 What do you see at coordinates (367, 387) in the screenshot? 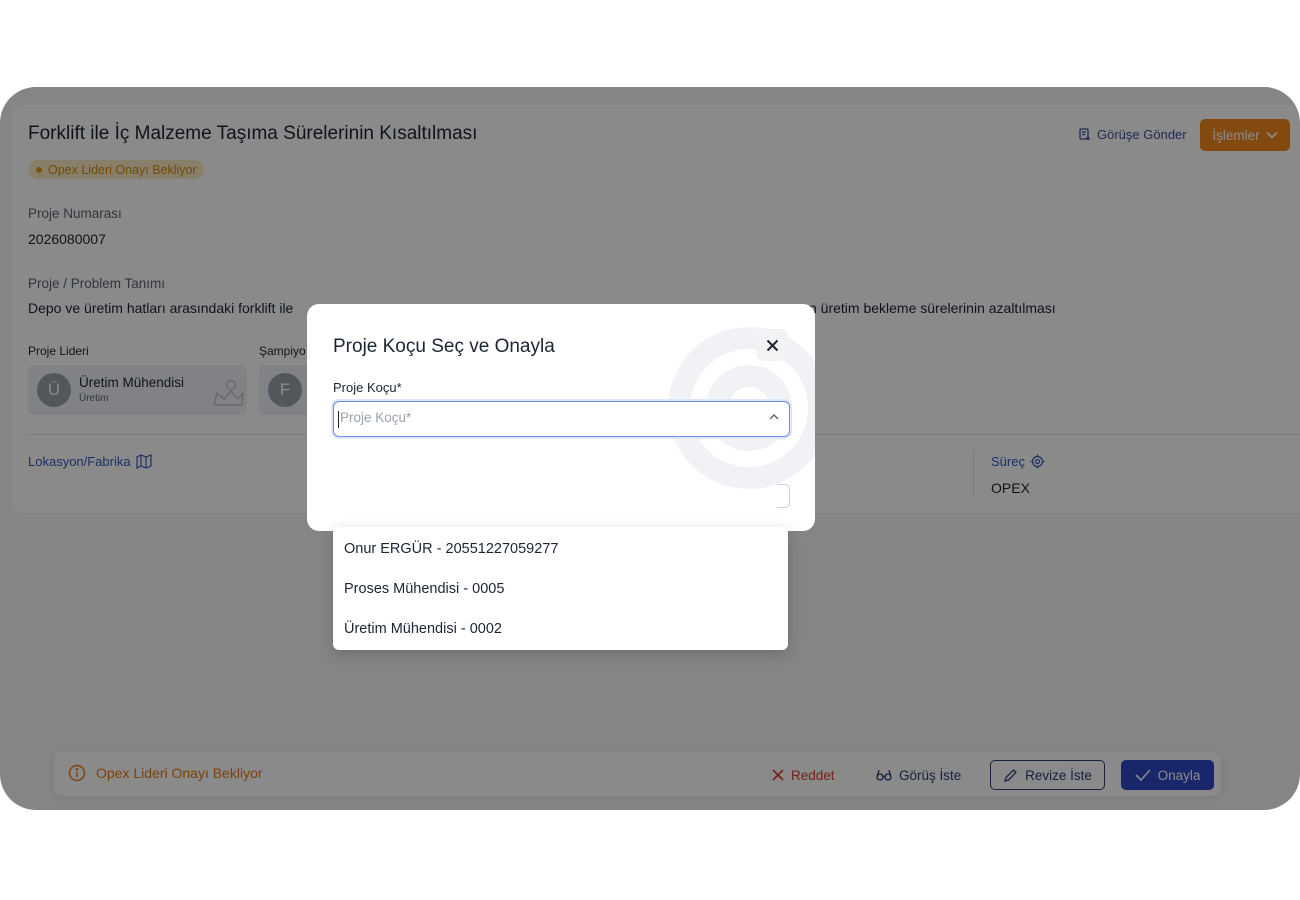
I see `project-coach-label: Proje Koçu*` at bounding box center [367, 387].